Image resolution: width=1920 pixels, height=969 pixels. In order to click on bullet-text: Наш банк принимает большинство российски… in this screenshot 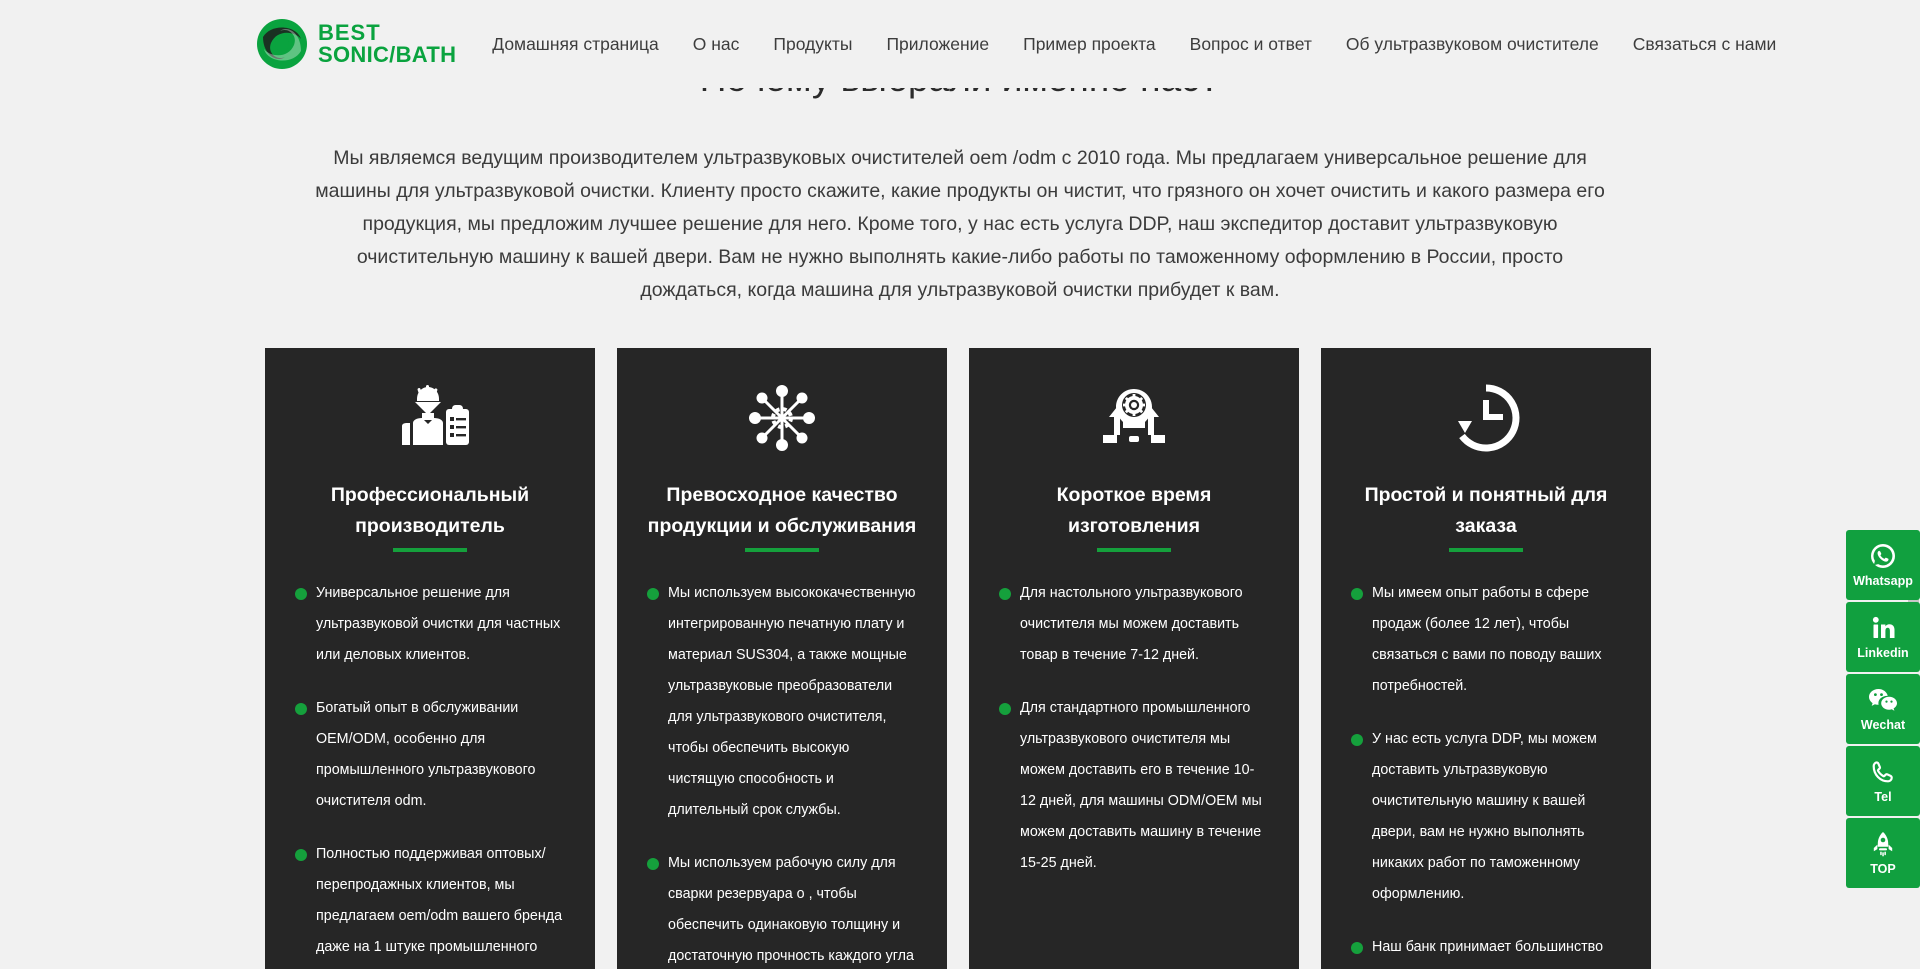, I will do `click(1488, 947)`.